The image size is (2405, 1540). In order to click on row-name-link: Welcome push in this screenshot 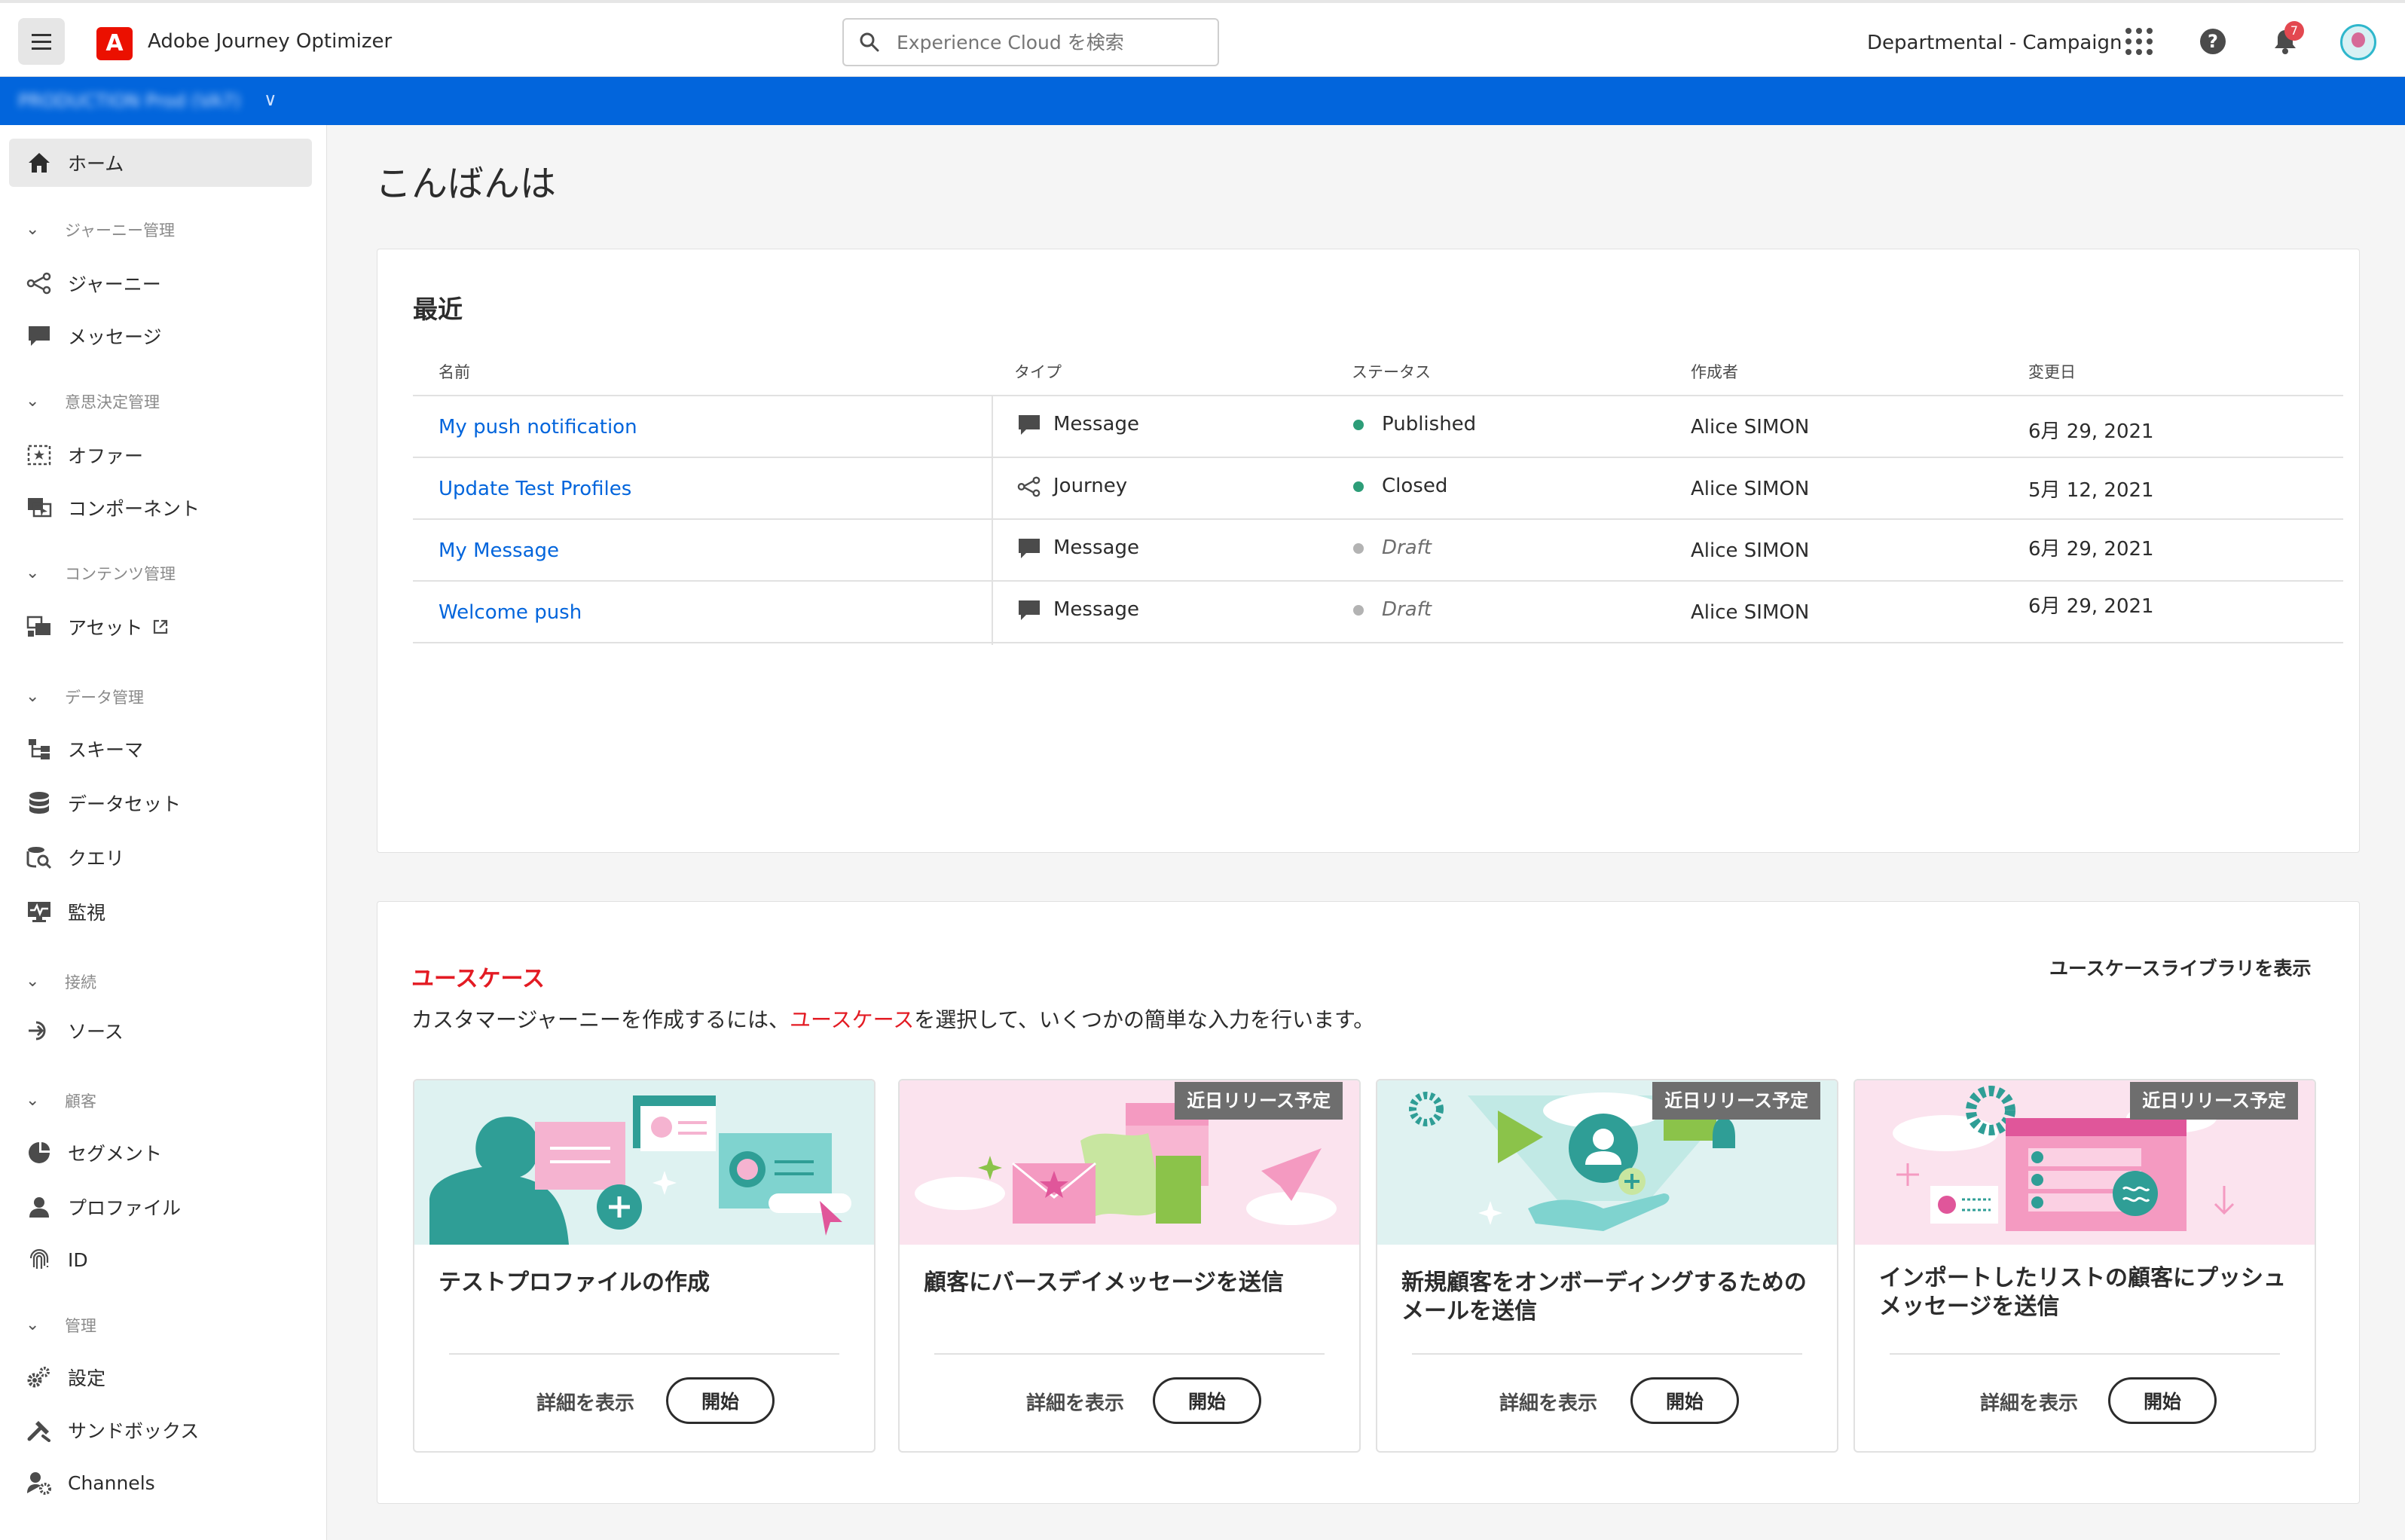, I will do `click(511, 612)`.